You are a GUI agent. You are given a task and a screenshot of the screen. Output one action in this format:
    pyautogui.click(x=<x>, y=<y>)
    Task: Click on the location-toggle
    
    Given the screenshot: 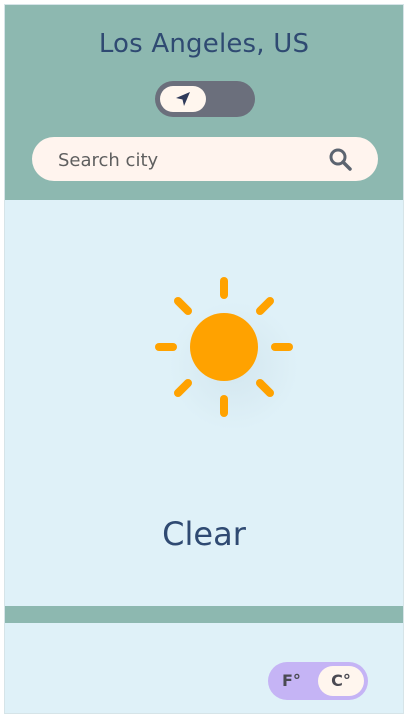 What is the action you would take?
    pyautogui.click(x=205, y=99)
    